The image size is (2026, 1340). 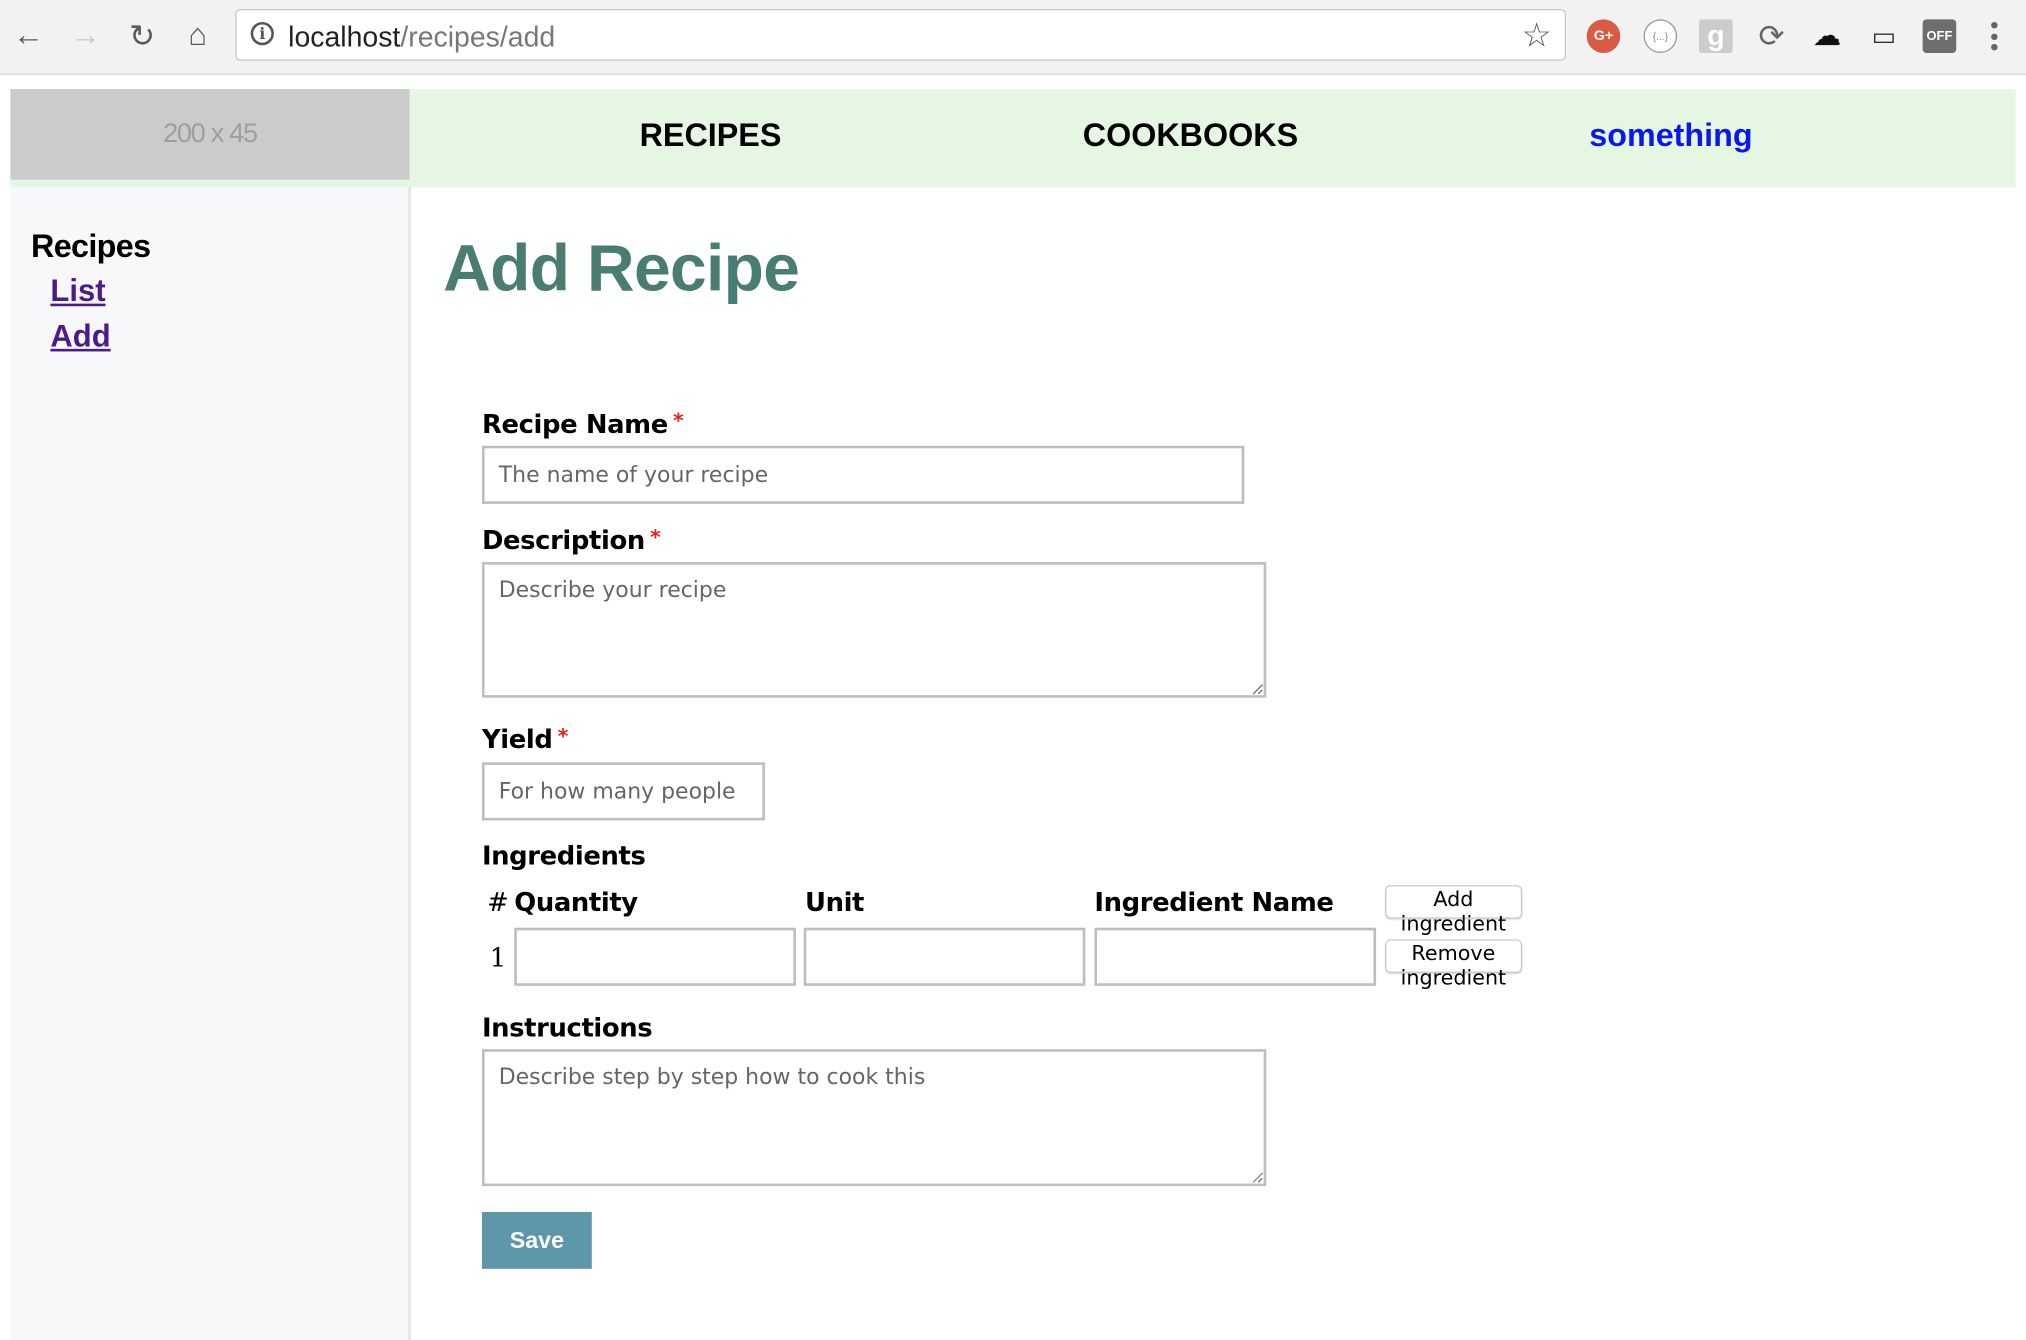 I want to click on top-navigation: 200 x 45 RECIPES COOKBOOKS something, so click(x=1013, y=138).